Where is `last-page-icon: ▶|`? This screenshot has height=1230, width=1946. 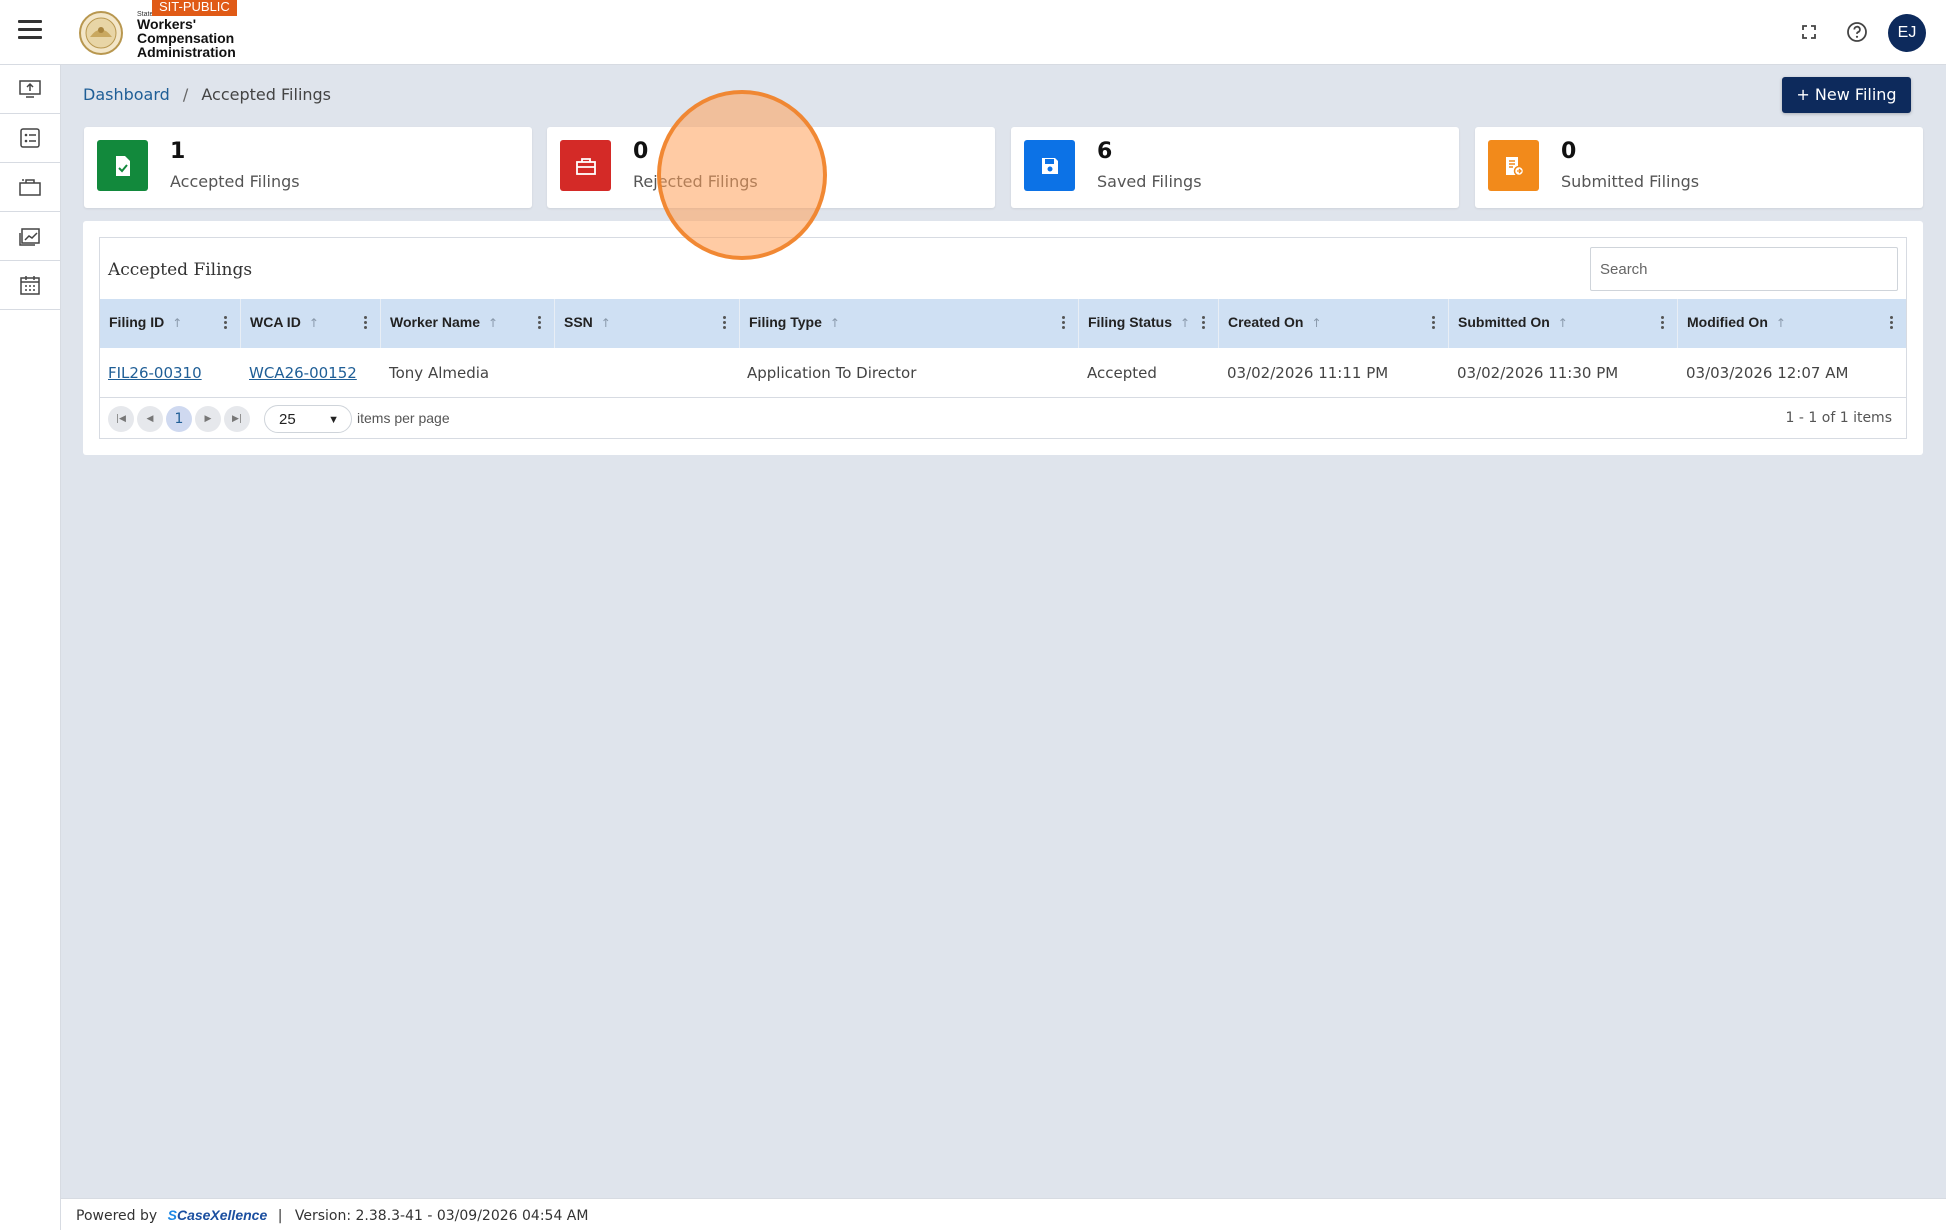
last-page-icon: ▶| is located at coordinates (237, 419).